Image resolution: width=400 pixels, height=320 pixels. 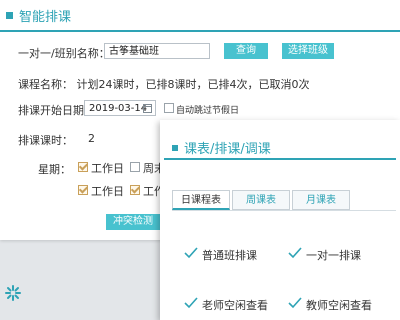 I want to click on select-class-button: 选择班级, so click(x=308, y=51).